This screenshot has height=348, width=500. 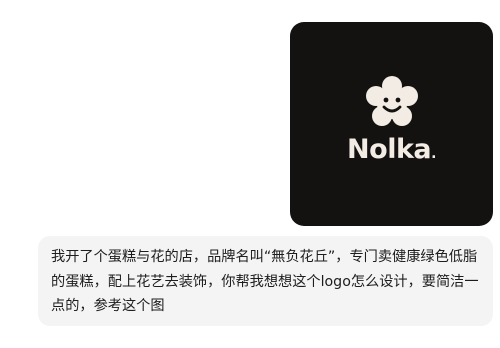 What do you see at coordinates (392, 101) in the screenshot?
I see `flower-smile-icon` at bounding box center [392, 101].